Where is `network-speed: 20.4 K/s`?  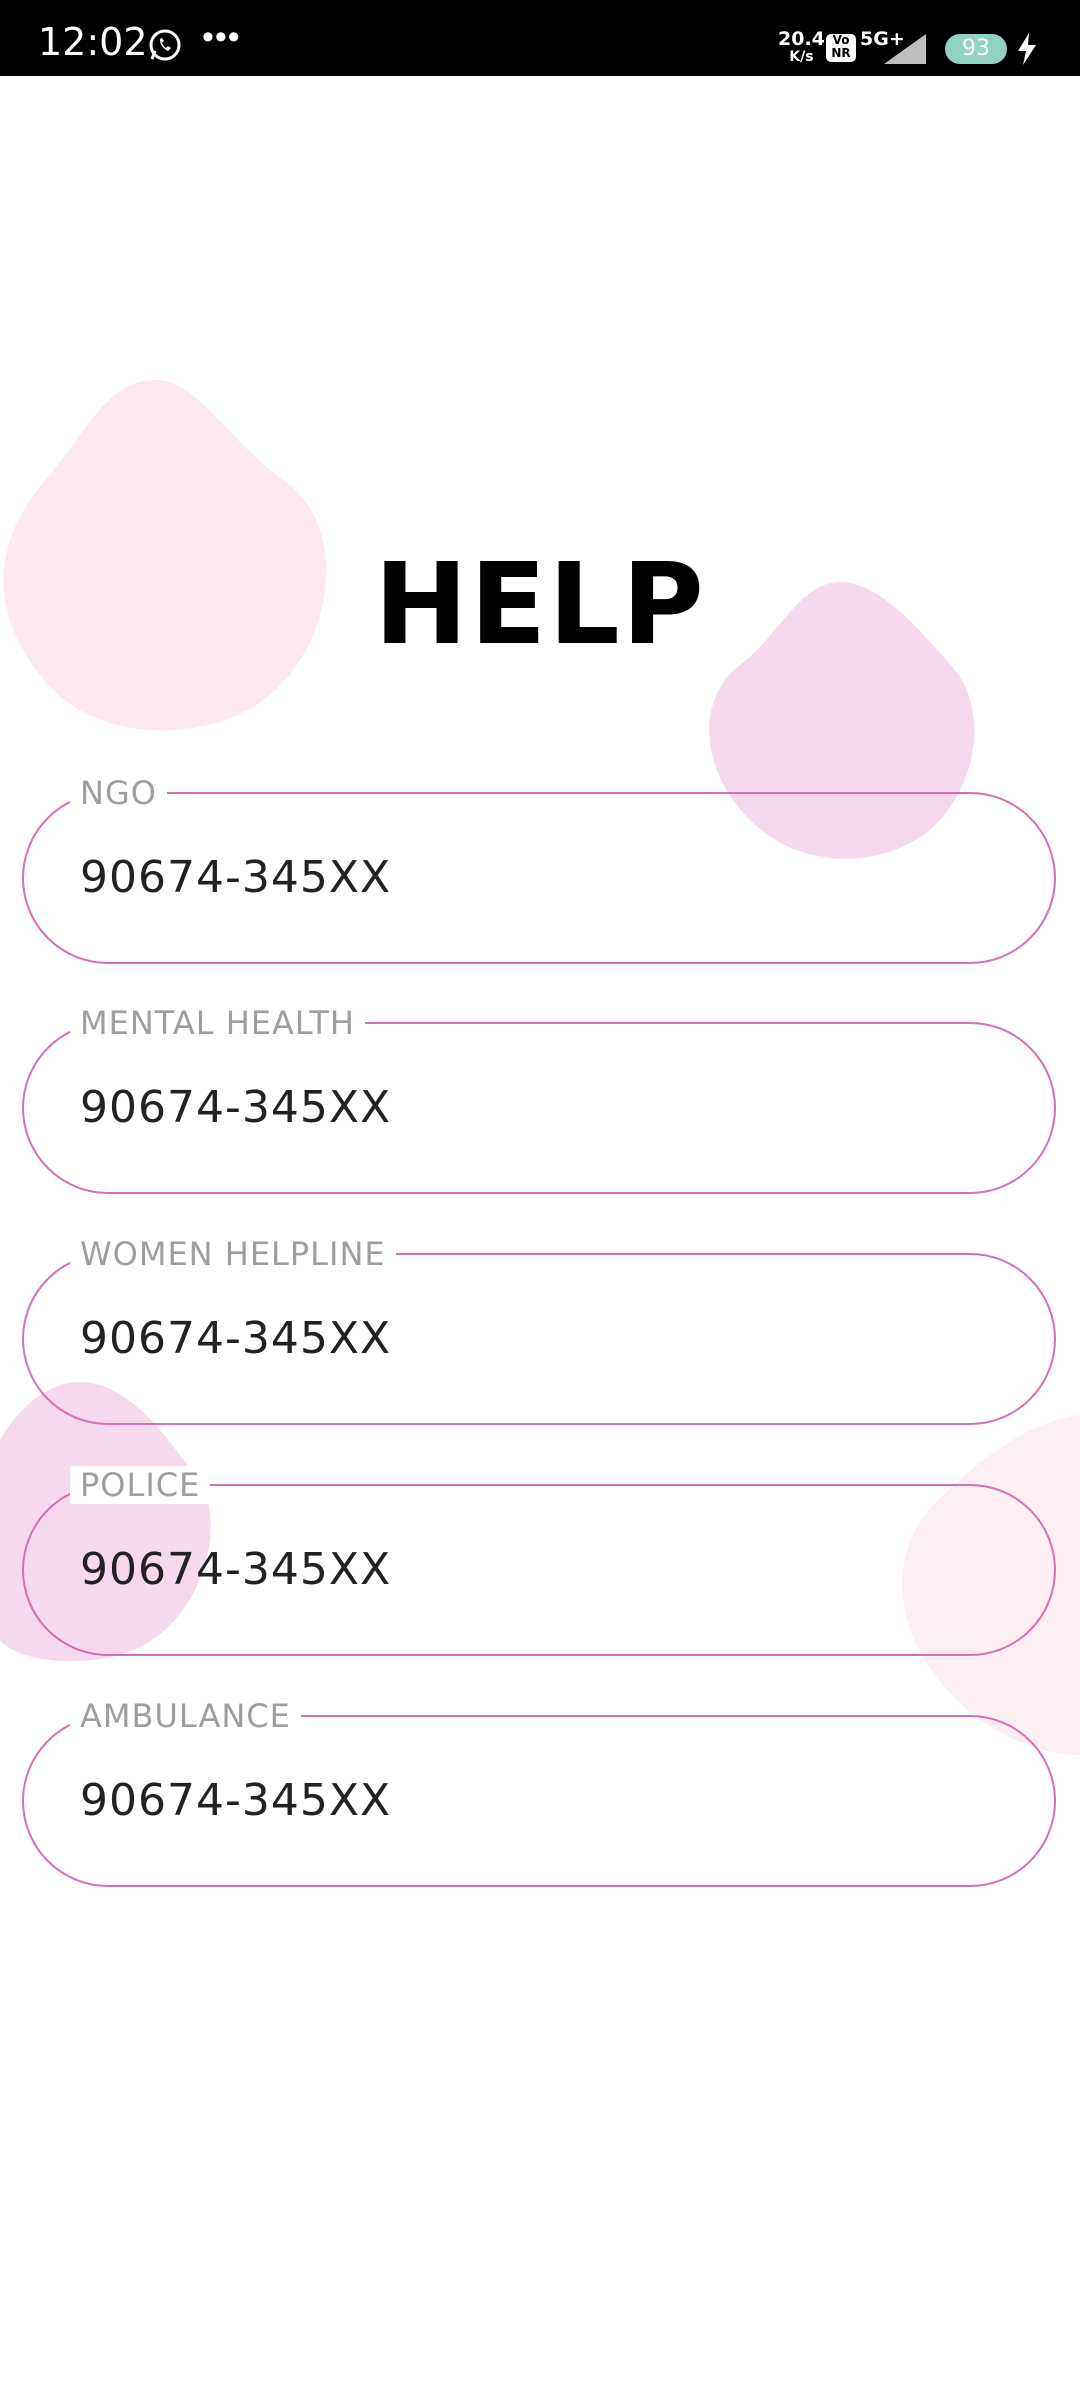 network-speed: 20.4 K/s is located at coordinates (801, 48).